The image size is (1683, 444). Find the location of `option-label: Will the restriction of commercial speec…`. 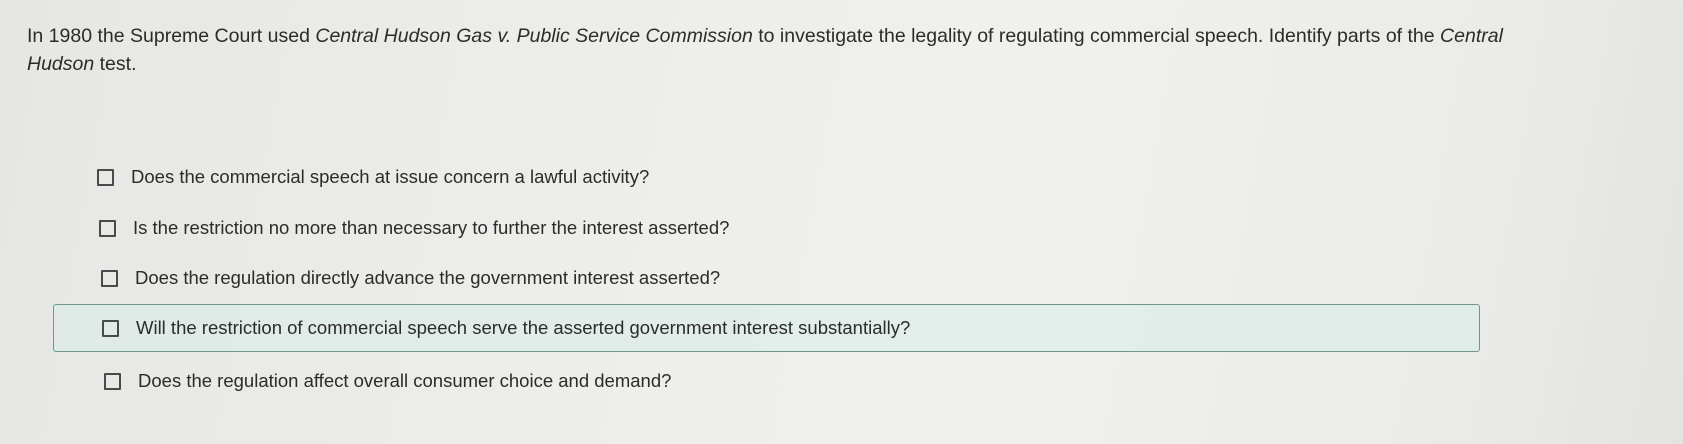

option-label: Will the restriction of commercial speec… is located at coordinates (523, 327).